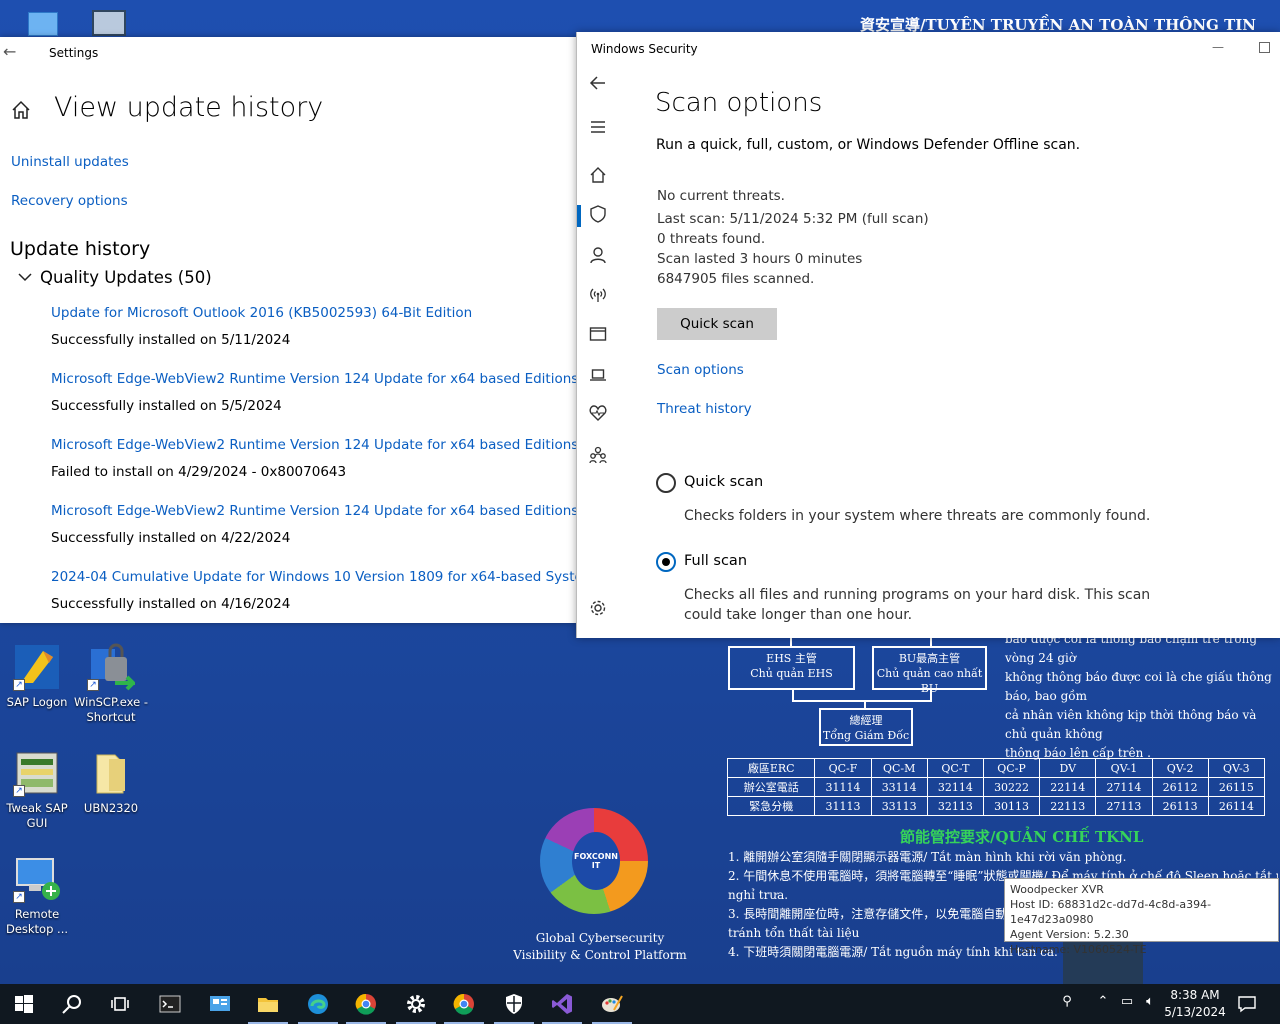  Describe the element at coordinates (37, 815) in the screenshot. I see `desktop-icon-label: Tweak SAP GUI` at that location.